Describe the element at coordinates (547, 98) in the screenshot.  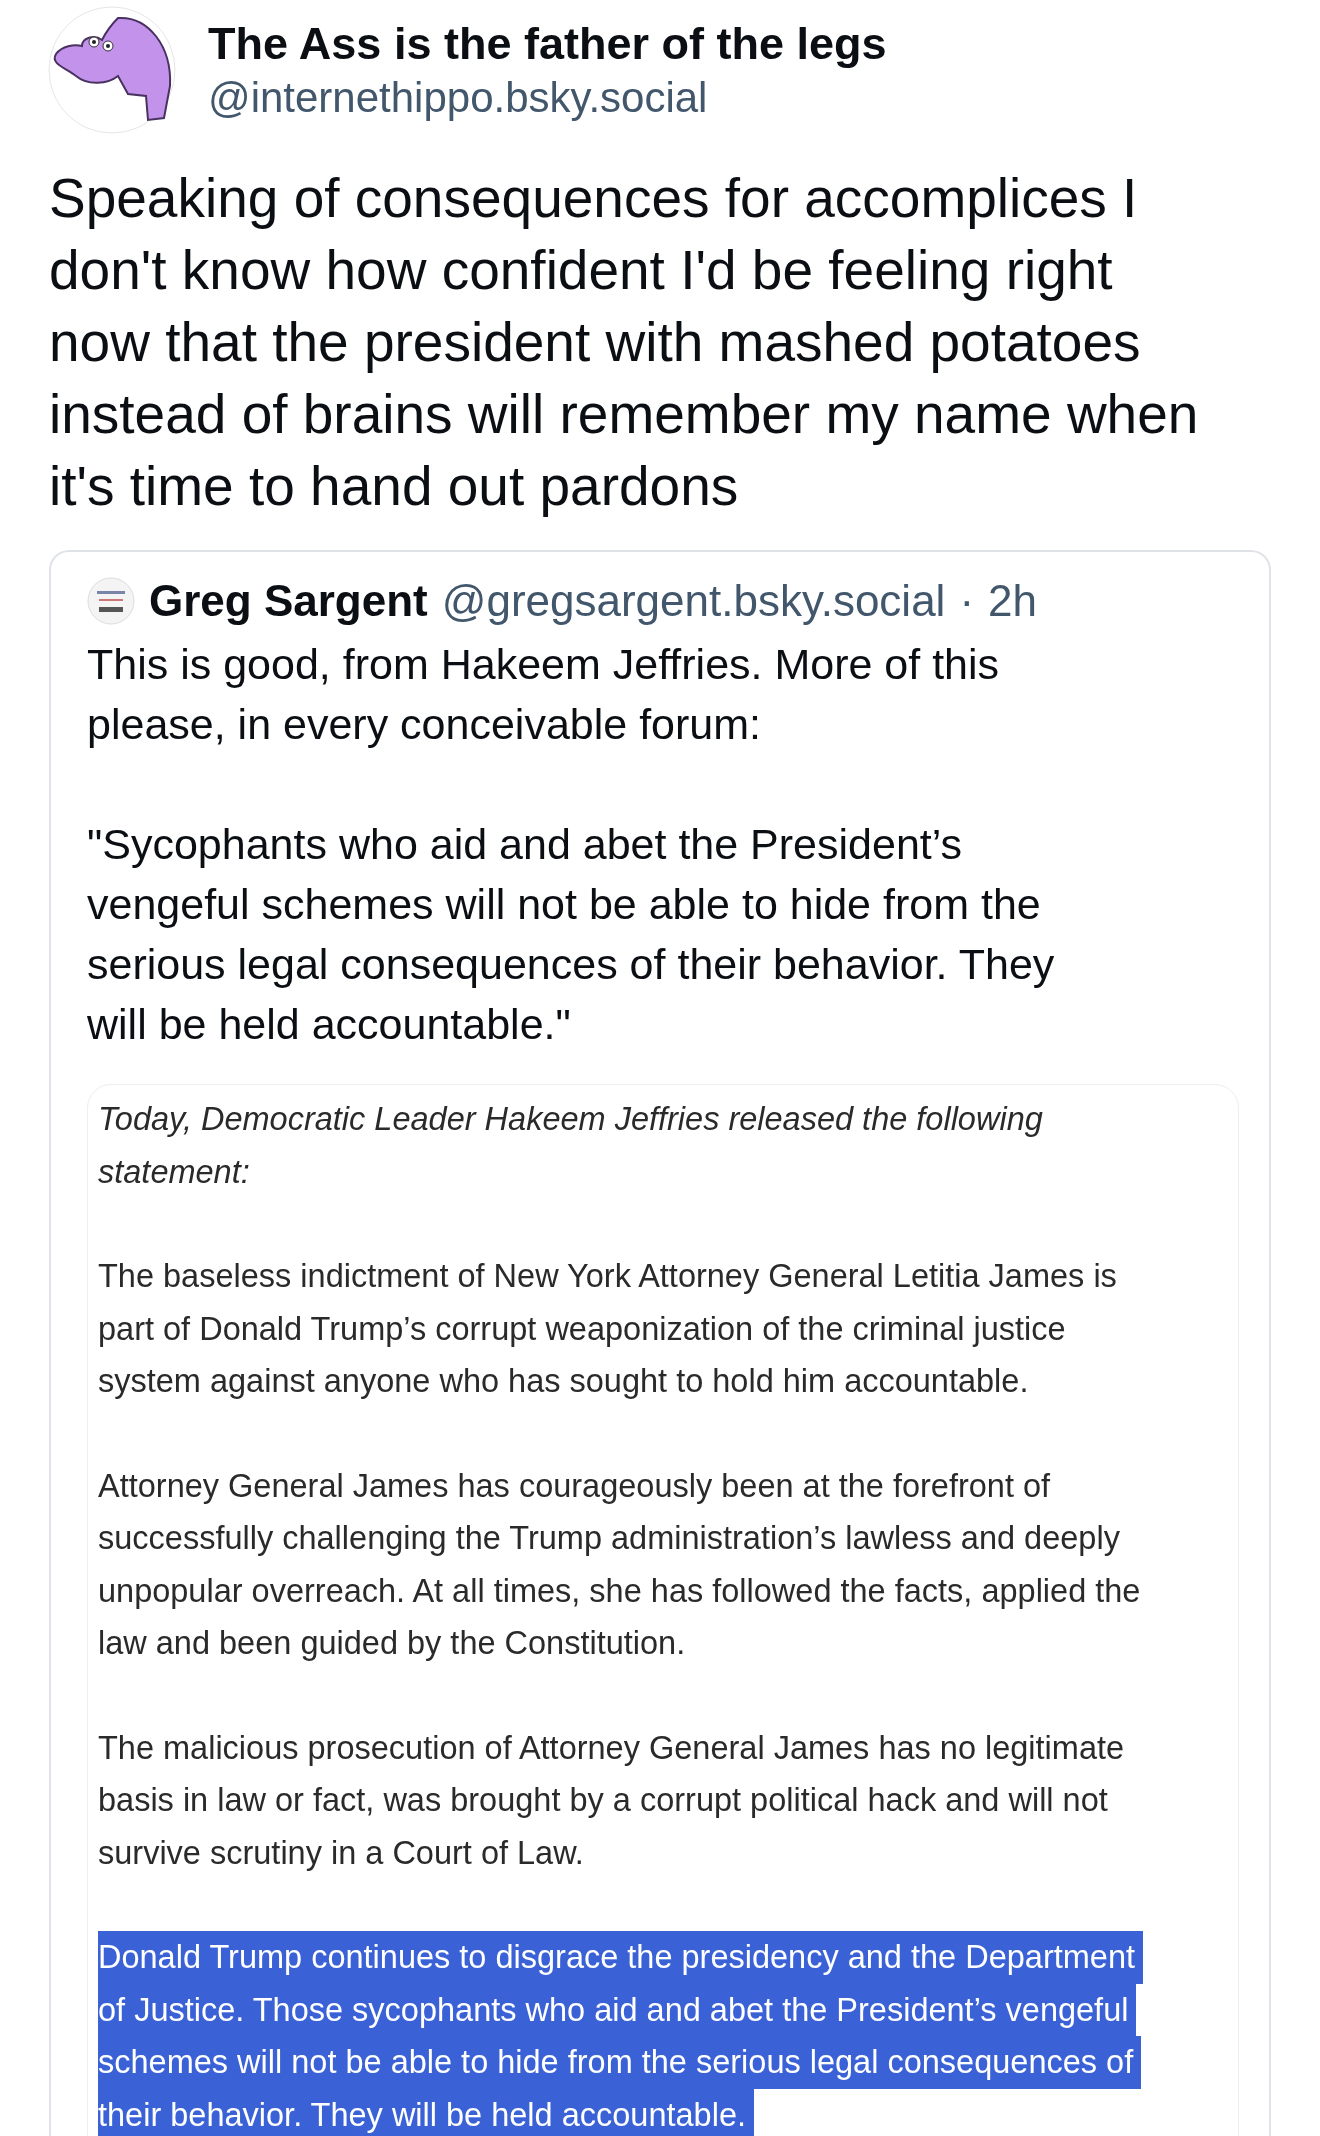
I see `user-handle: @internethippo.bsky.social` at that location.